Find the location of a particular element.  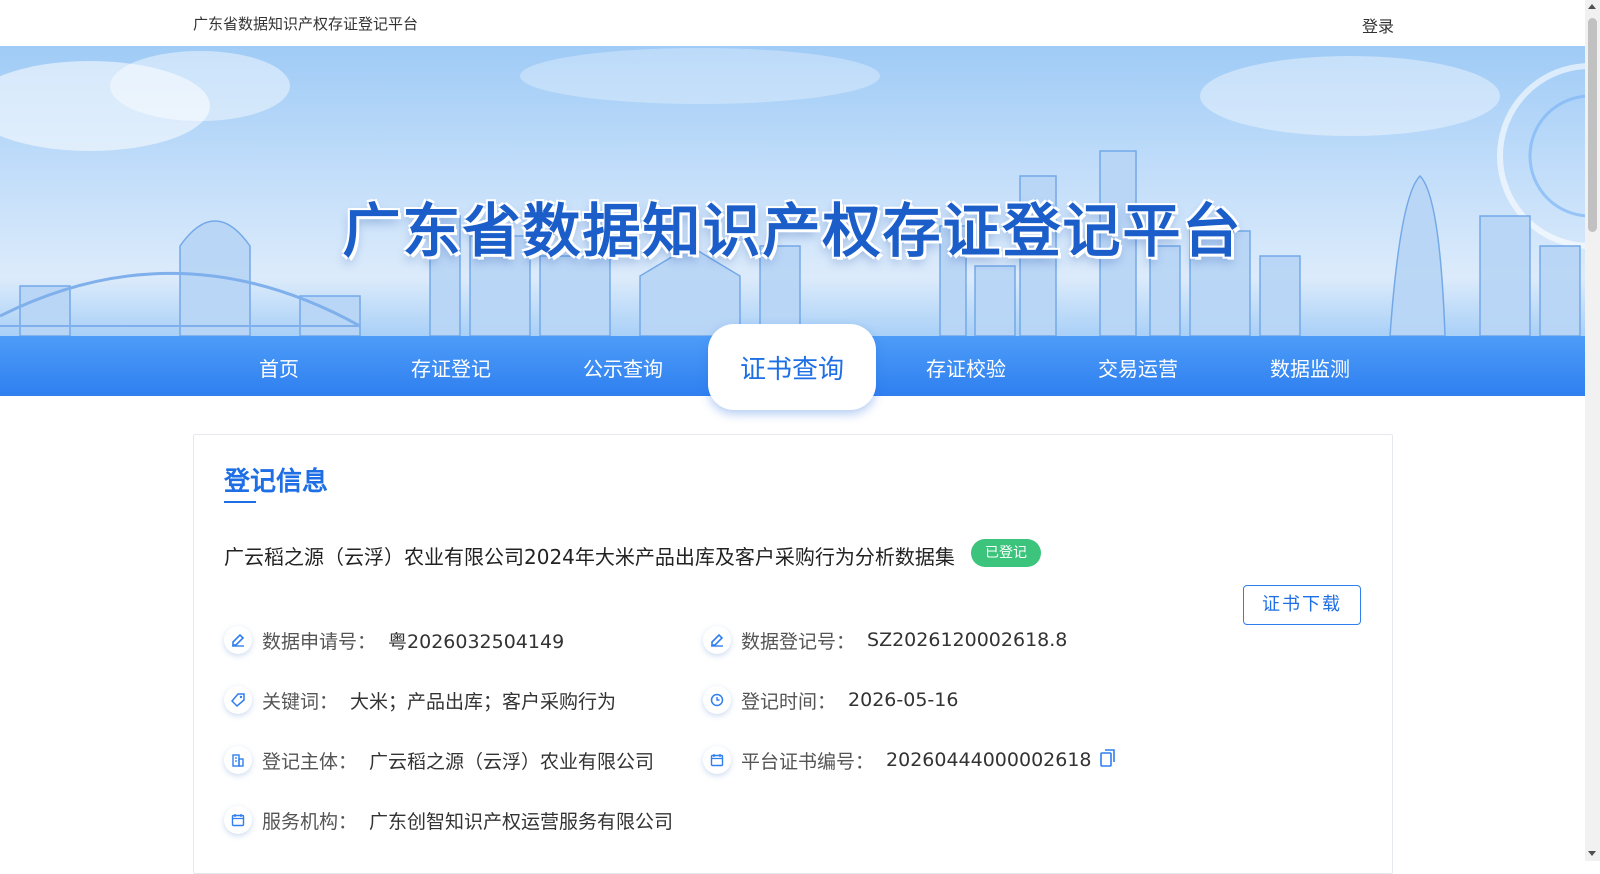

nav-home: 首页 is located at coordinates (279, 367).